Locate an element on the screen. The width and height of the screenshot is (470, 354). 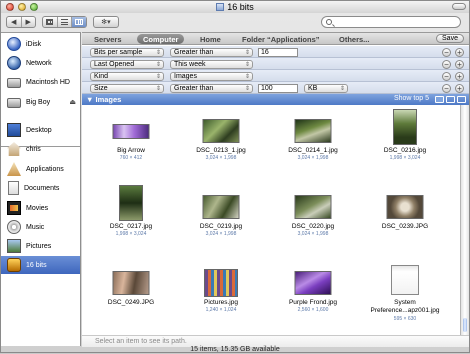
sidebar-item-chris: chris is located at coordinates (40, 149).